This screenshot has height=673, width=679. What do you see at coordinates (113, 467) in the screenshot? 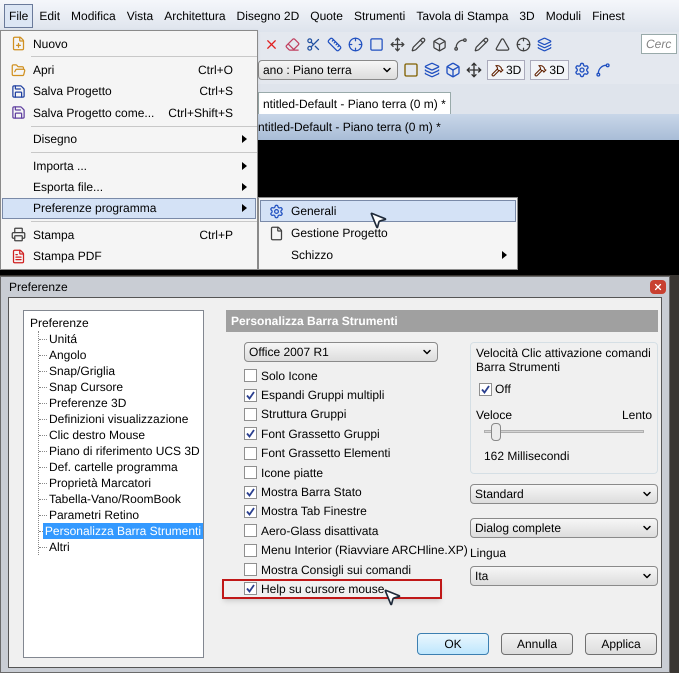
I see `tree-item: Def. cartelle programma` at bounding box center [113, 467].